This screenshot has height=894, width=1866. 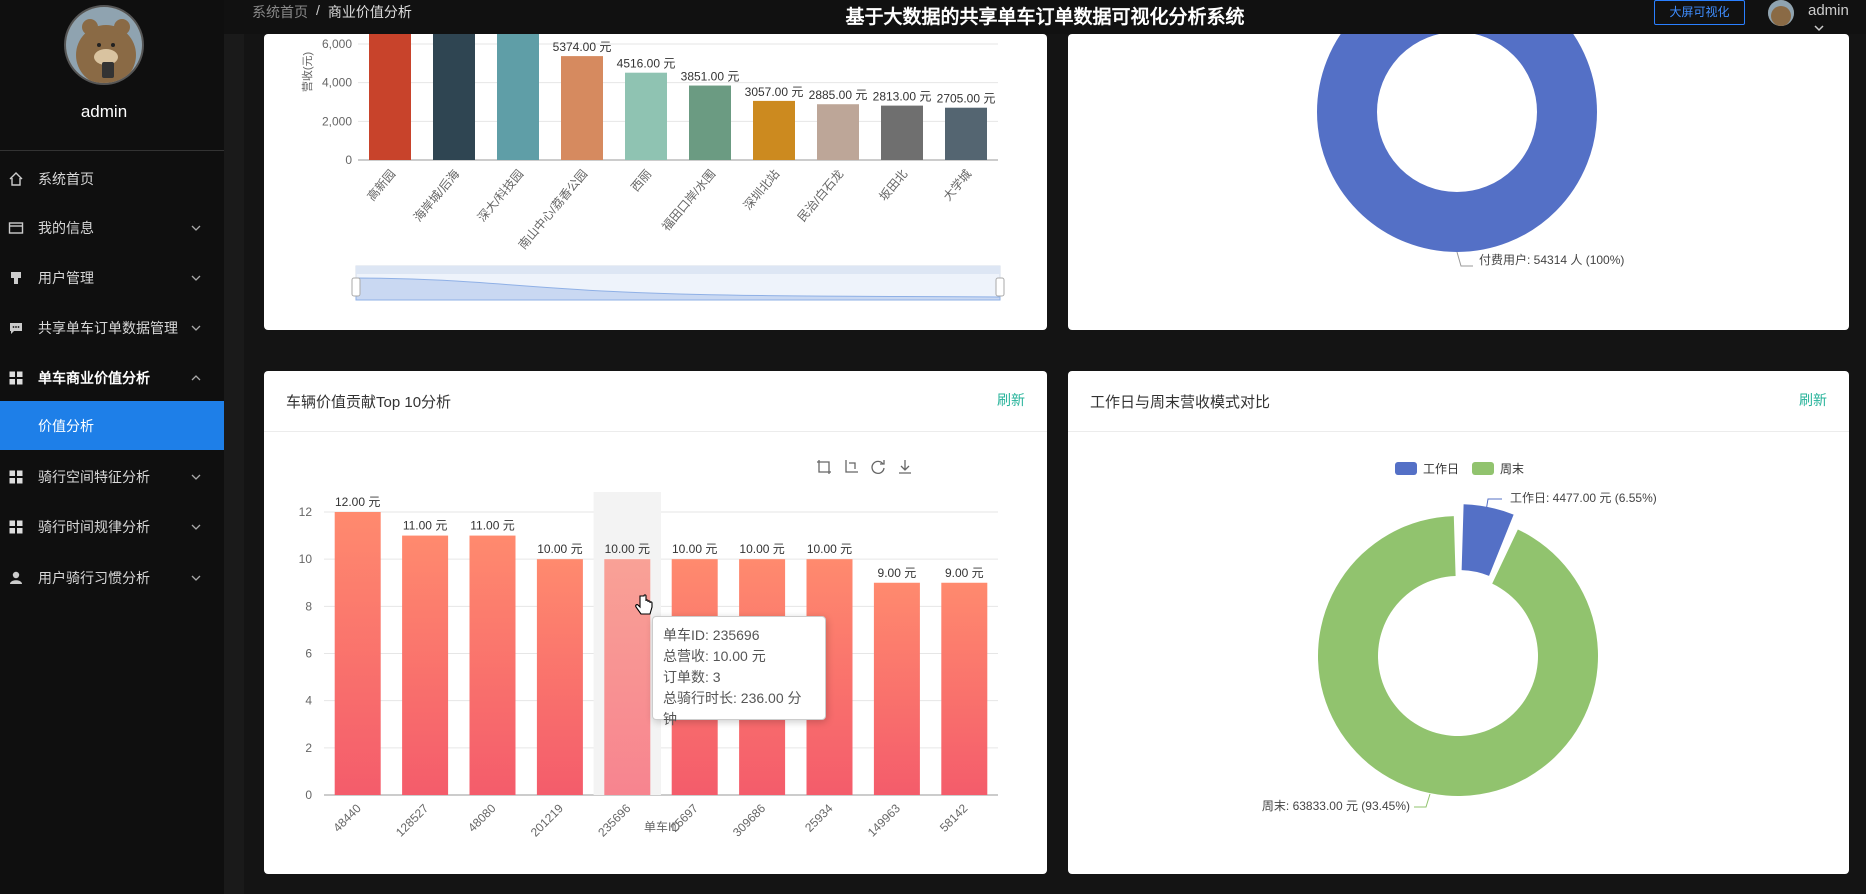 What do you see at coordinates (1781, 13) in the screenshot?
I see `header-avatar` at bounding box center [1781, 13].